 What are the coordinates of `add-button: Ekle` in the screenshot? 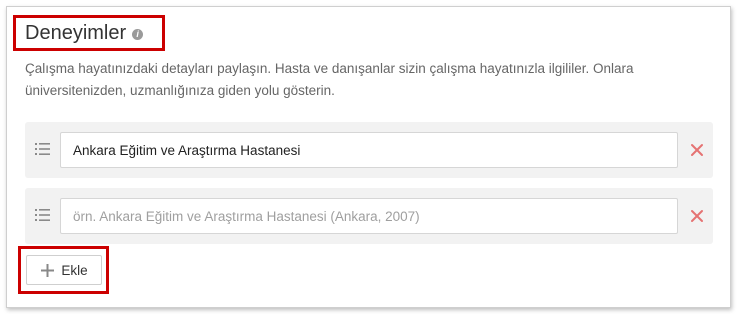 It's located at (64, 270).